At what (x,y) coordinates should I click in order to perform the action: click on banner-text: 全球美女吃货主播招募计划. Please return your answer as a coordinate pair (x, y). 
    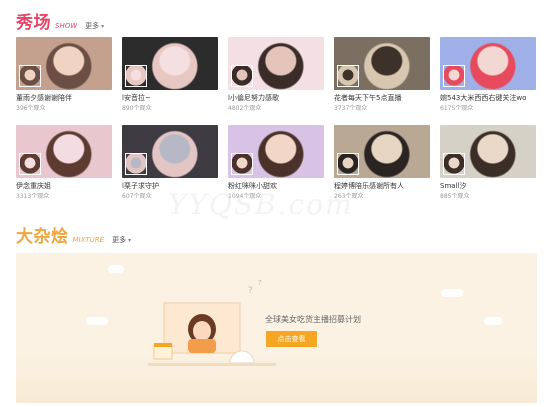
    Looking at the image, I should click on (313, 319).